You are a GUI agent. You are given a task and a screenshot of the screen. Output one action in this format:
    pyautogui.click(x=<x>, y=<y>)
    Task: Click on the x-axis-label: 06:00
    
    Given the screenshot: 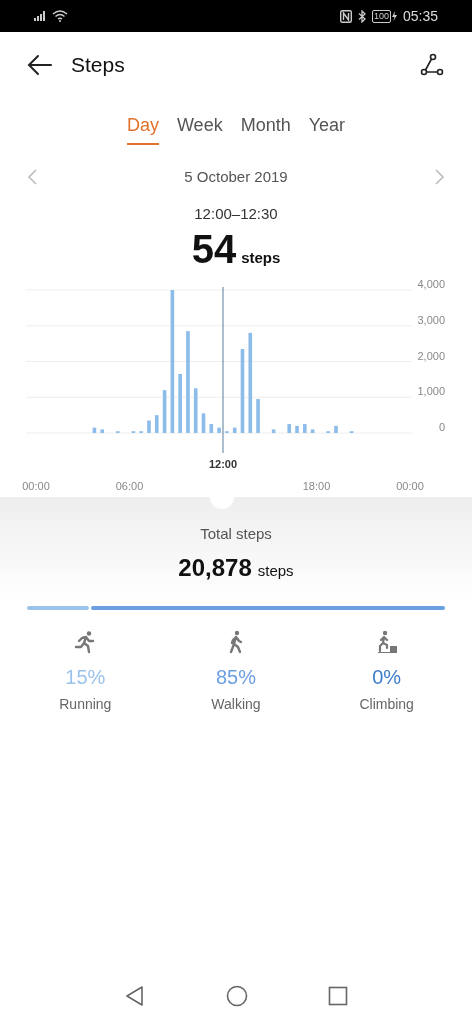 What is the action you would take?
    pyautogui.click(x=129, y=486)
    